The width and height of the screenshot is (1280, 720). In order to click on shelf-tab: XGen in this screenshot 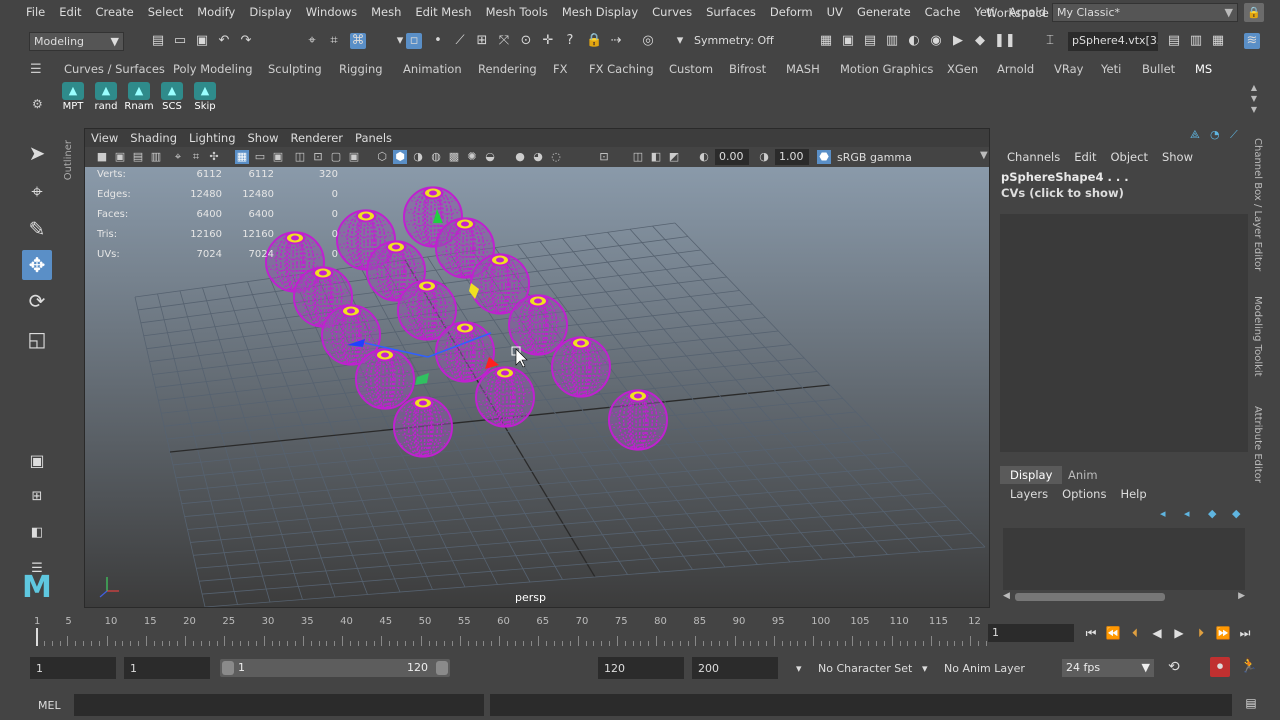, I will do `click(962, 69)`.